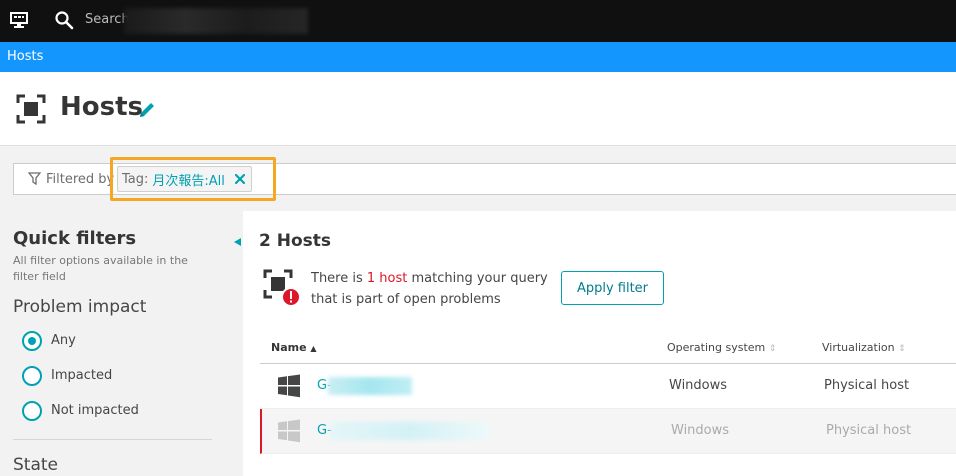 This screenshot has width=956, height=476. I want to click on message-text: There is, so click(339, 278).